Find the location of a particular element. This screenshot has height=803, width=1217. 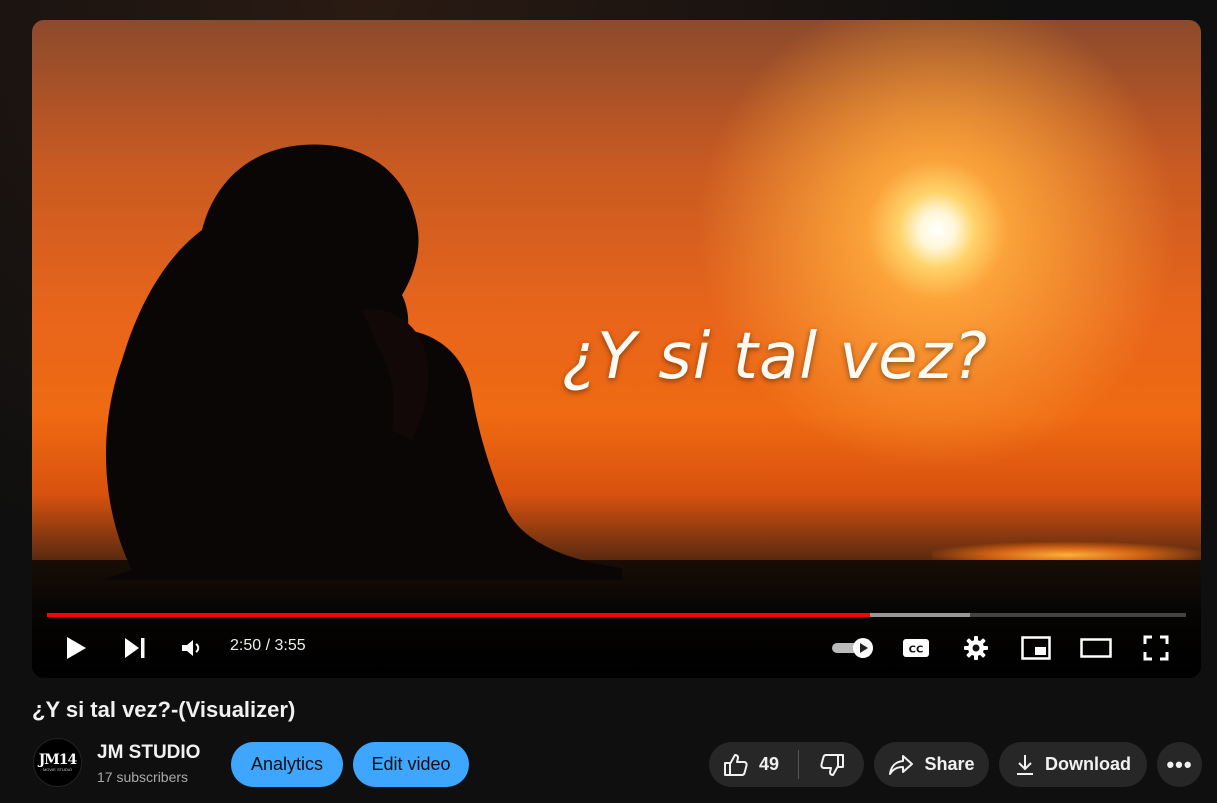

svg-text: CC is located at coordinates (916, 650).